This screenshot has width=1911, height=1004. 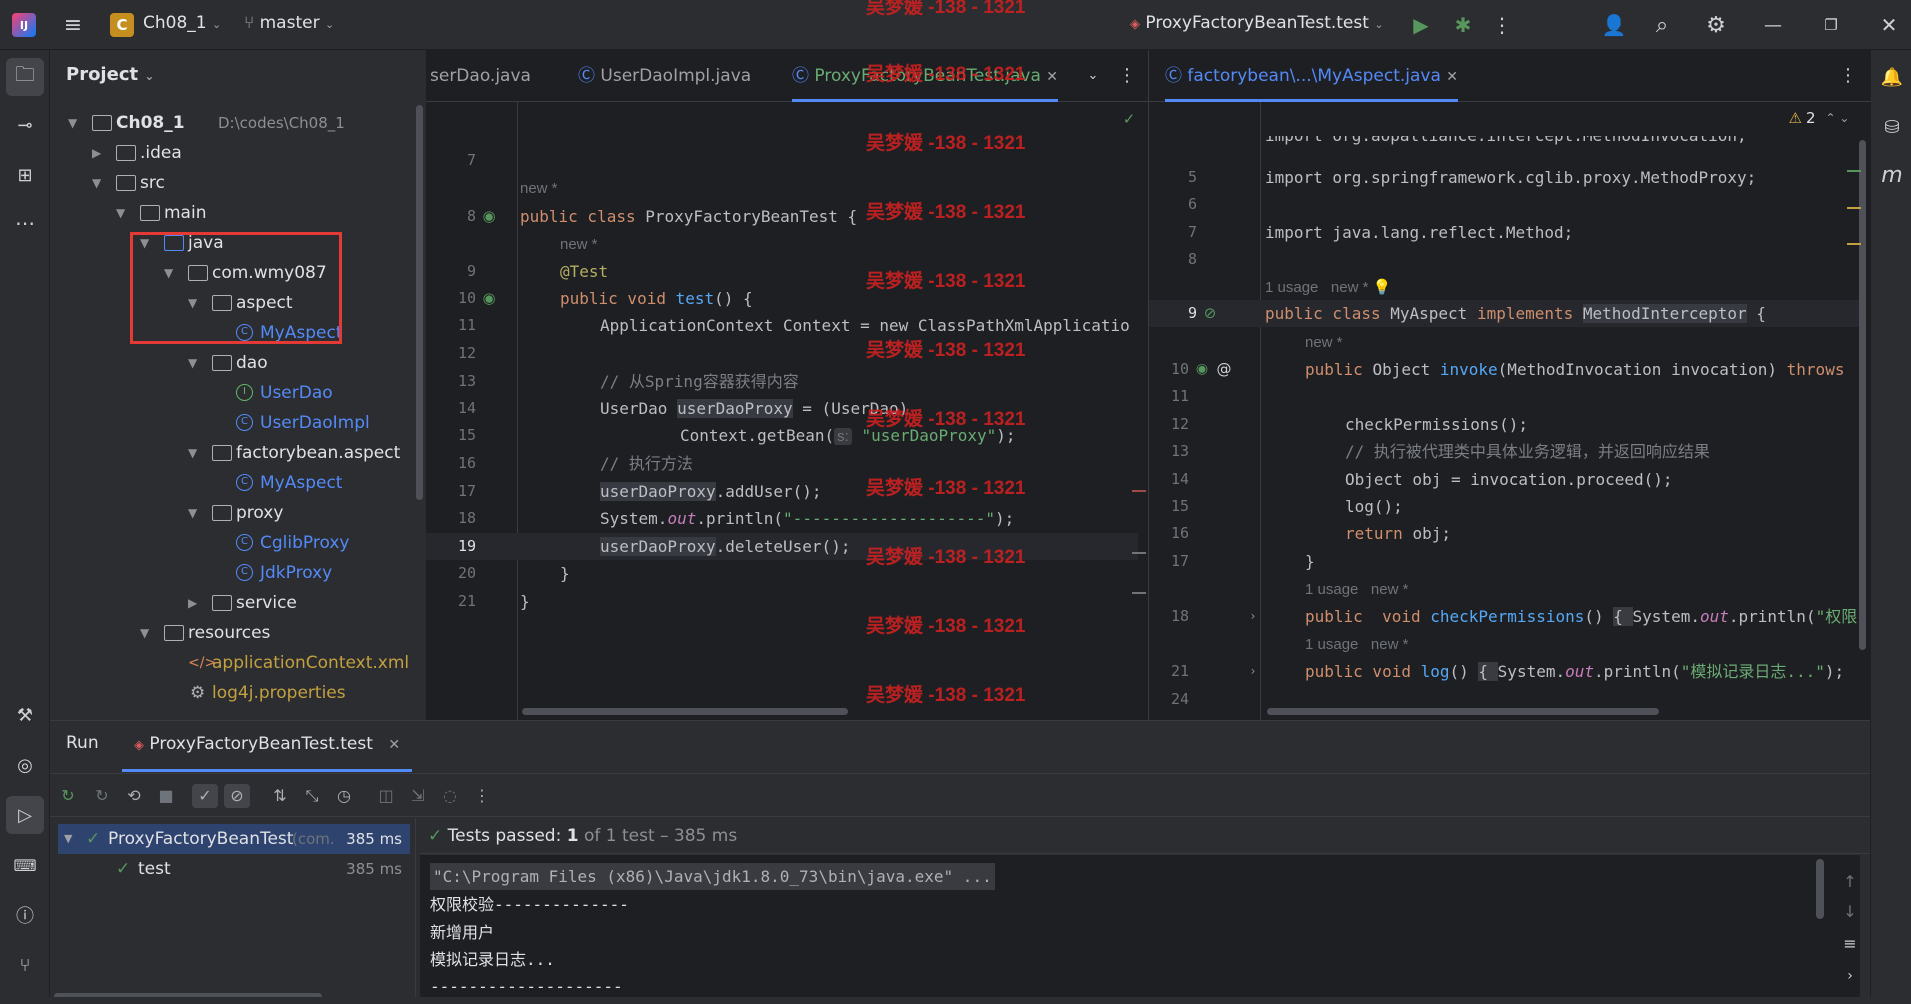 I want to click on export-icon: ⇲, so click(x=418, y=796).